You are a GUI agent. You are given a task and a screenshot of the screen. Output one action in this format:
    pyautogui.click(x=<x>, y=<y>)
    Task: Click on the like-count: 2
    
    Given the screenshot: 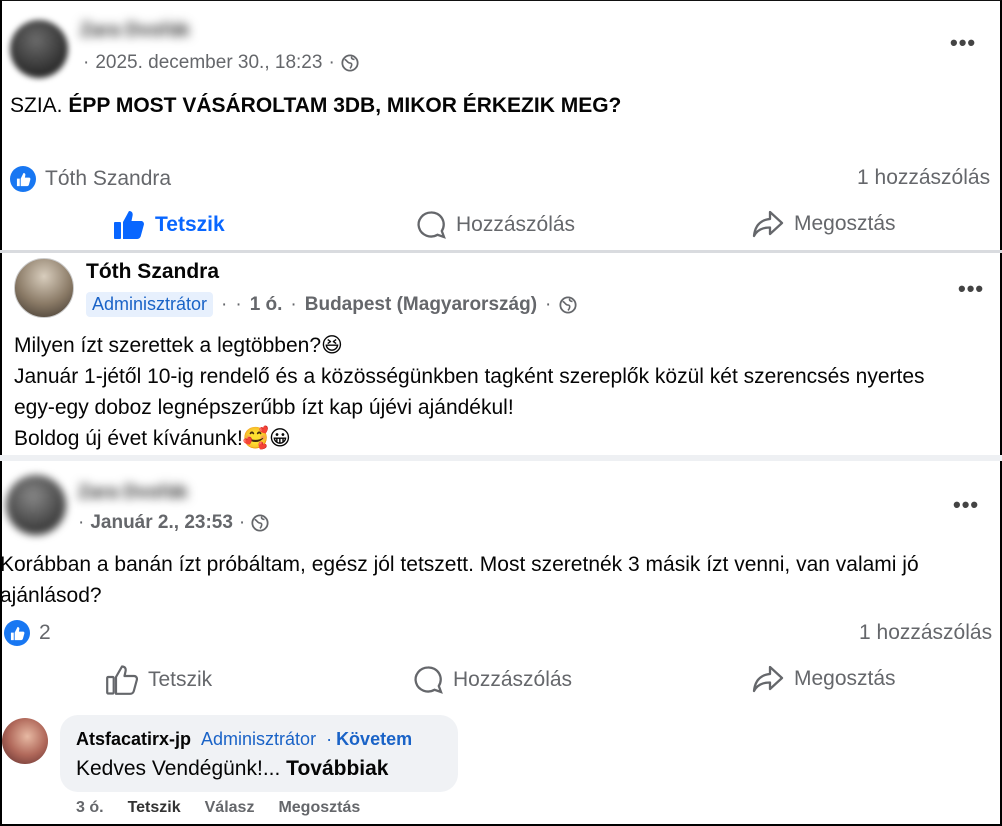 What is the action you would take?
    pyautogui.click(x=45, y=633)
    